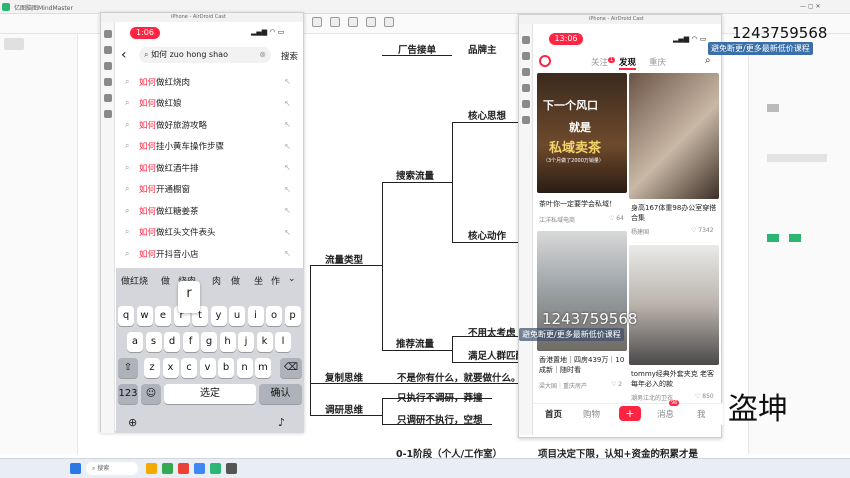 The width and height of the screenshot is (850, 478). What do you see at coordinates (545, 61) in the screenshot?
I see `app-logo-icon` at bounding box center [545, 61].